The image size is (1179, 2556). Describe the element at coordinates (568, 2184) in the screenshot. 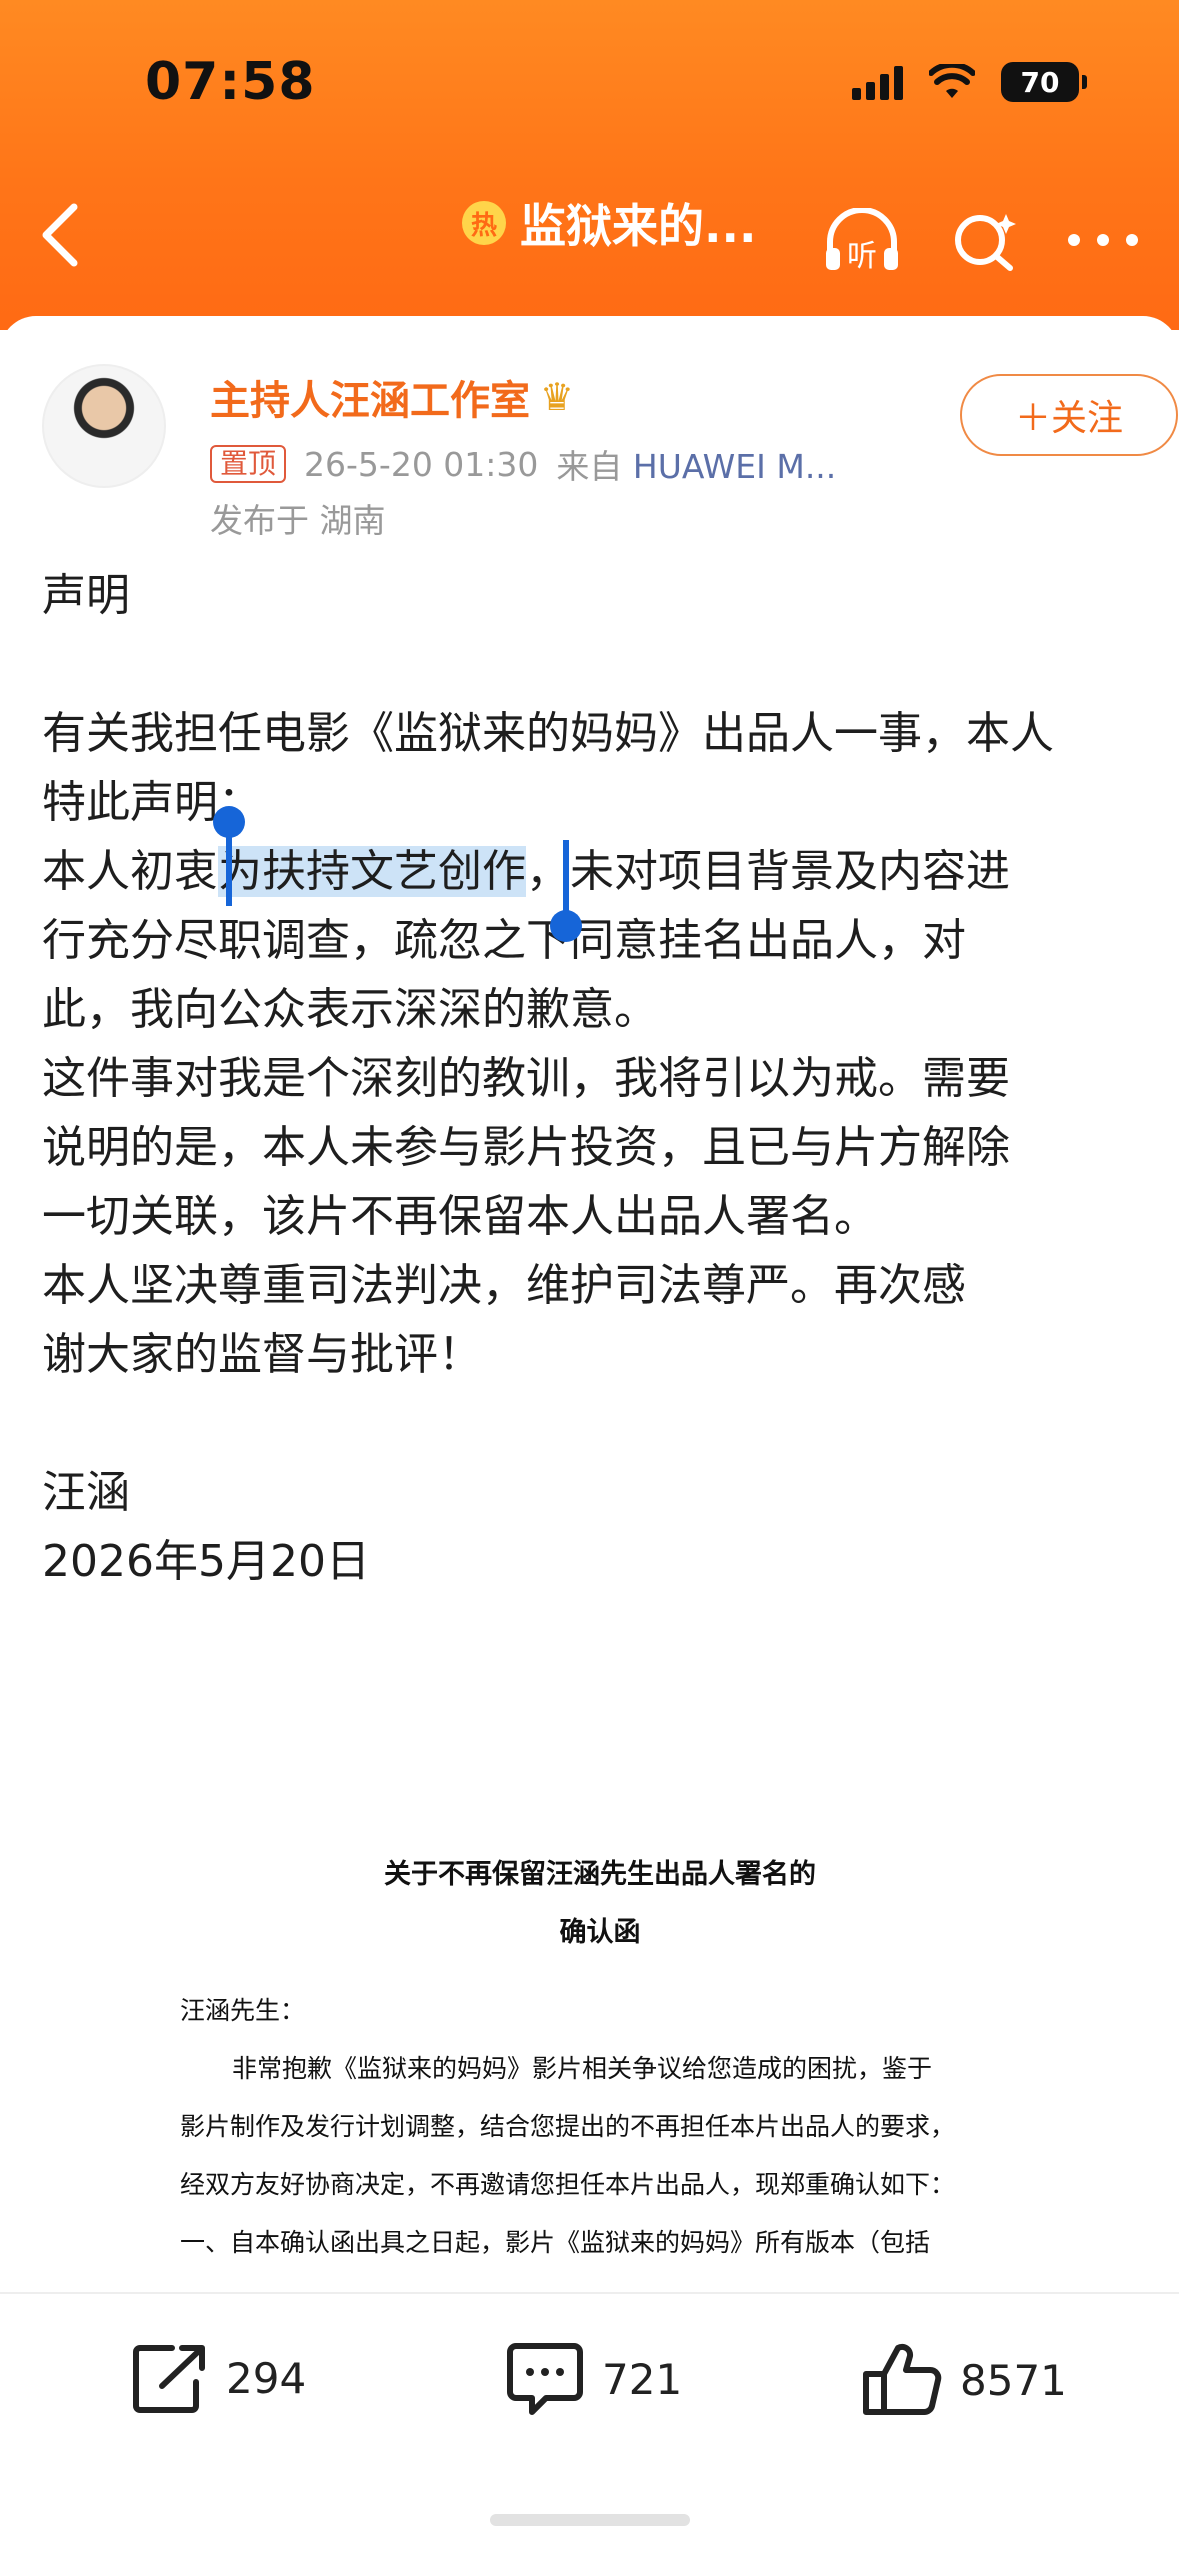

I see `letter-line: 经双方友好协商决定，不再邀请您担任本片出品人，现郑重确认如下：` at that location.